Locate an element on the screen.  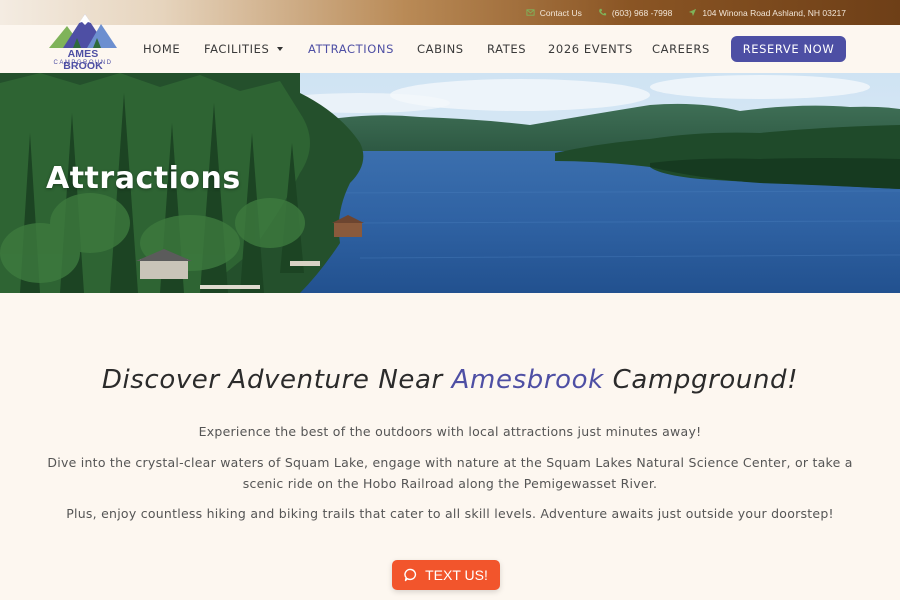
nav-cabins-label: CABINS is located at coordinates (440, 49).